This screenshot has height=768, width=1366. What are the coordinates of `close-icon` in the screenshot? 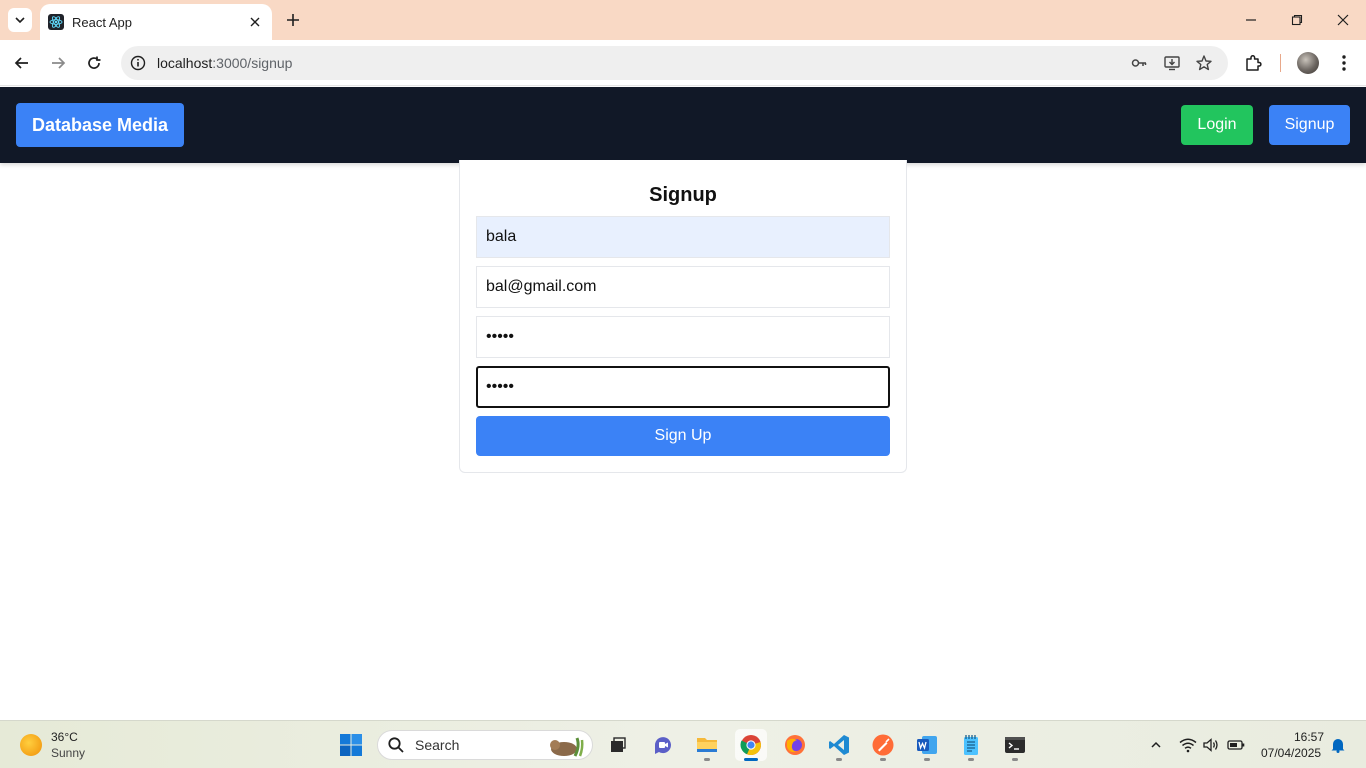 It's located at (1343, 20).